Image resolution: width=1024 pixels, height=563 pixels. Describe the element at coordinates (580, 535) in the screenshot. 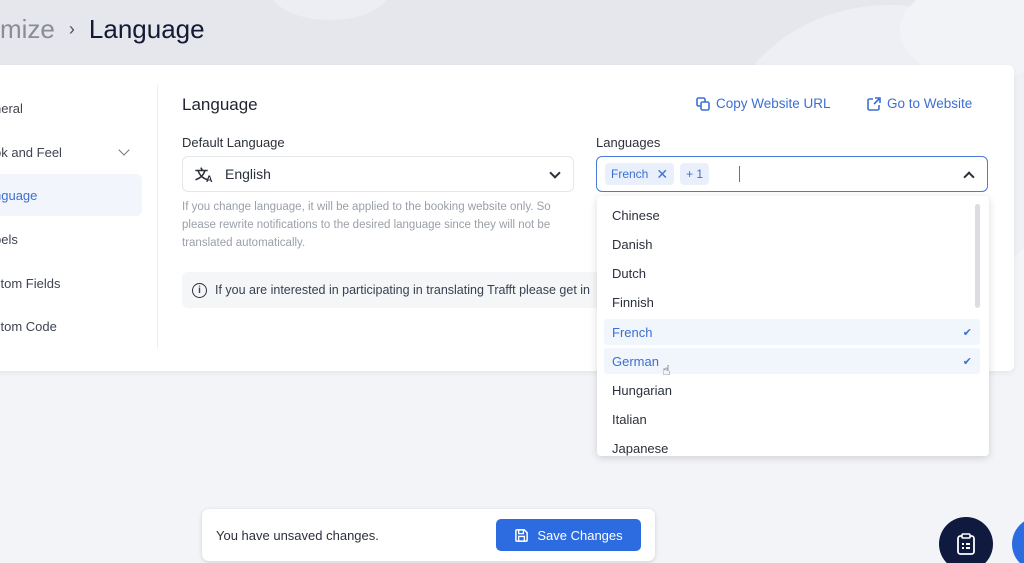

I see `save-changes-label: Save Changes` at that location.